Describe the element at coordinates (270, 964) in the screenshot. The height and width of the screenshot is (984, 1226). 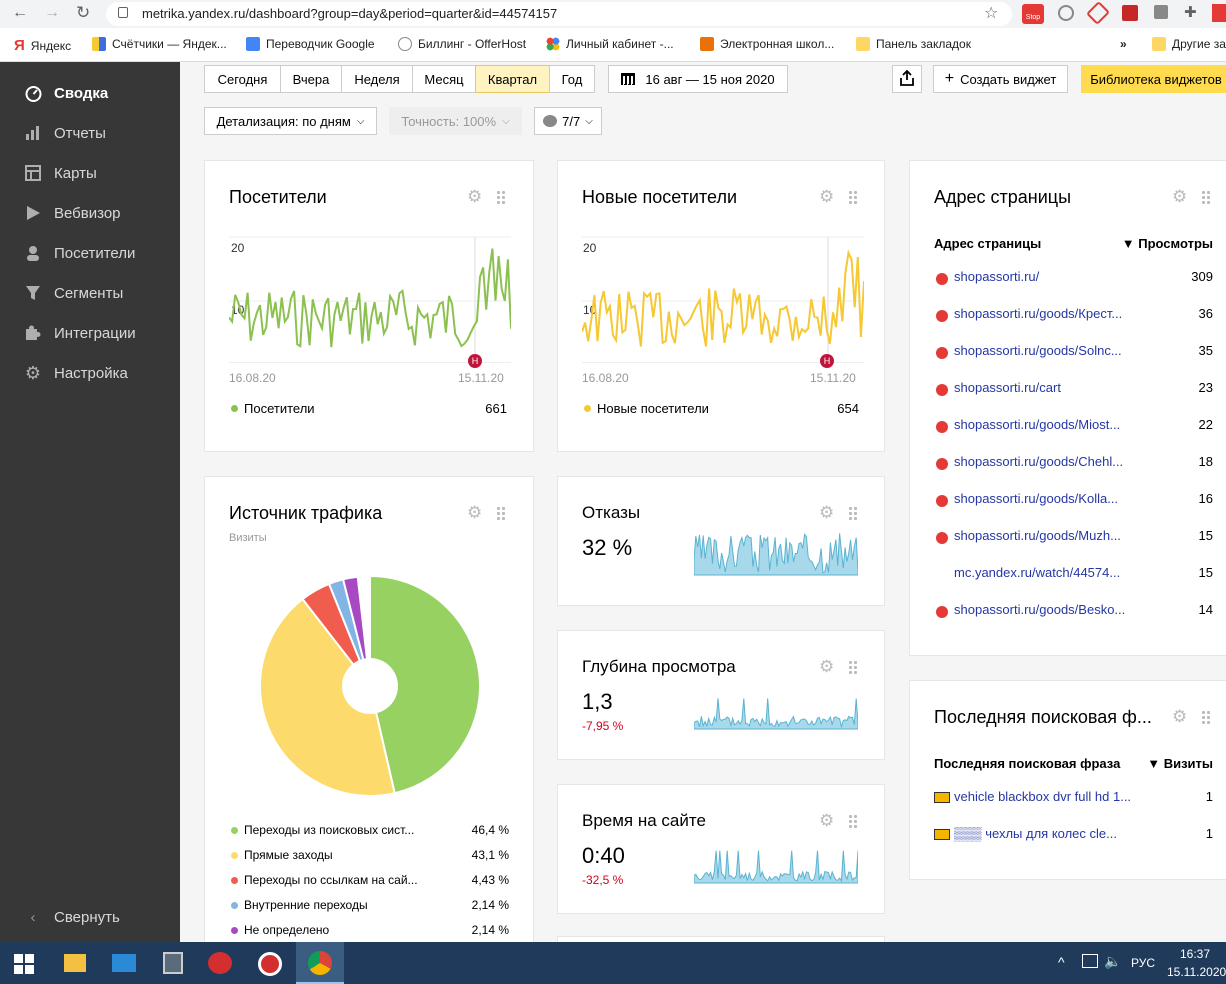
I see `creative-cloud-icon` at that location.